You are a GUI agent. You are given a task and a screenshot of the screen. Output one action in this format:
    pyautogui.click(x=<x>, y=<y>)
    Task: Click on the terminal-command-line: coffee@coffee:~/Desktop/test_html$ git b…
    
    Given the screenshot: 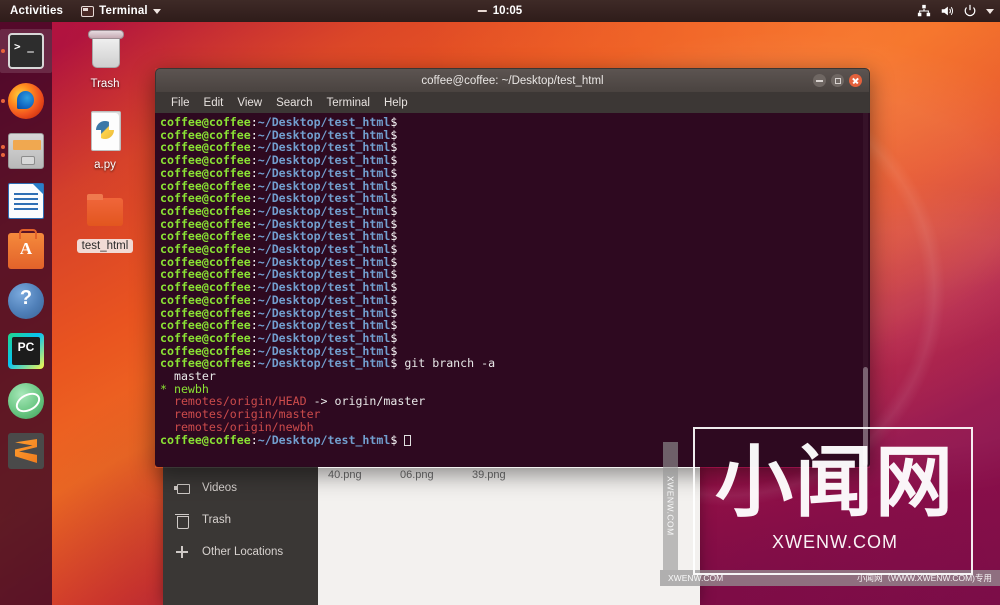 What is the action you would take?
    pyautogui.click(x=514, y=363)
    